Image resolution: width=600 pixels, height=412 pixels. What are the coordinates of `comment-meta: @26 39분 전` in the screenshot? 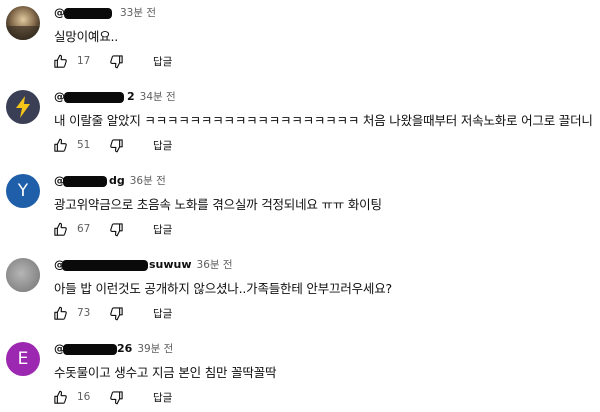 It's located at (113, 348).